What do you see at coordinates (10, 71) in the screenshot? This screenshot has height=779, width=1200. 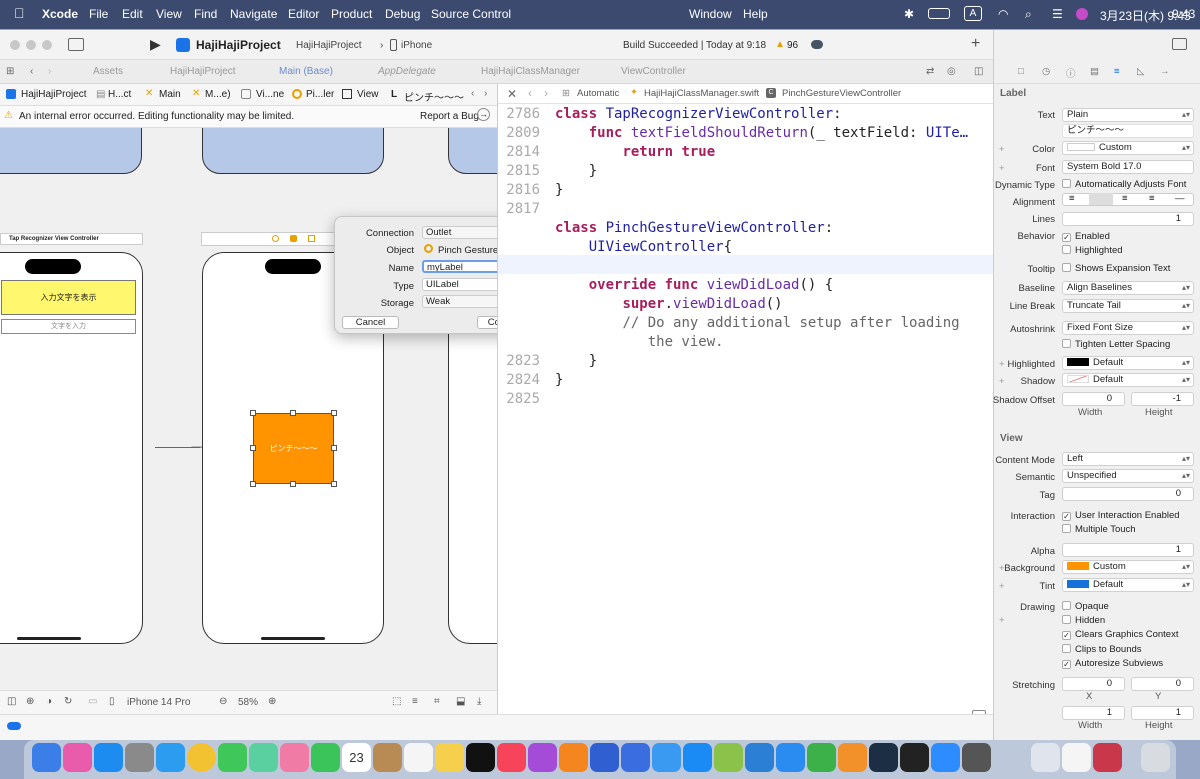 I see `grid-icon: ⊞` at bounding box center [10, 71].